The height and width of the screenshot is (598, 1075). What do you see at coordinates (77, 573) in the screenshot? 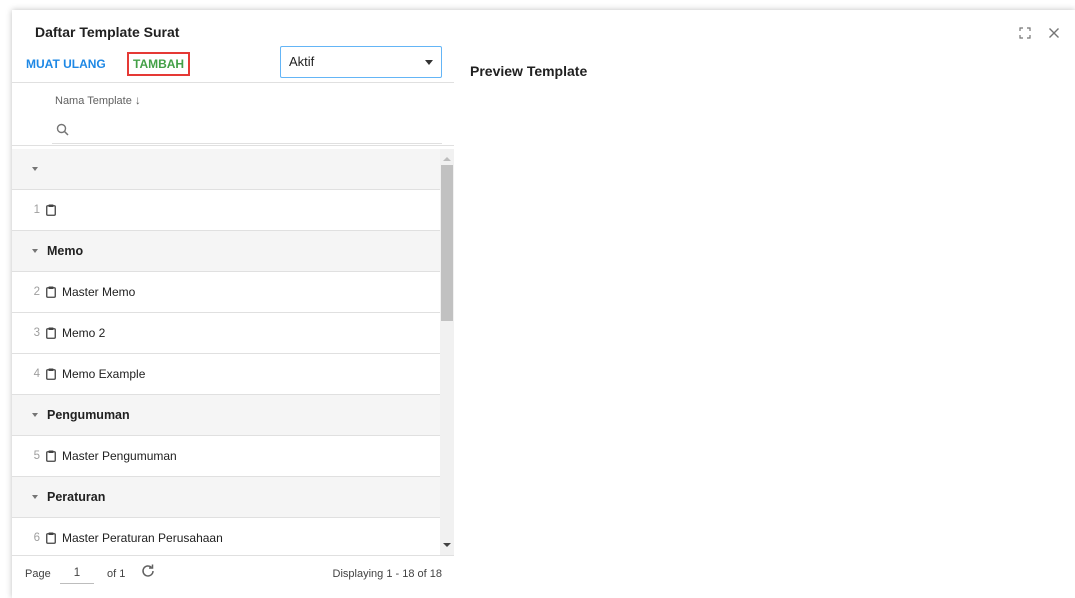
I see `page-input: 1` at bounding box center [77, 573].